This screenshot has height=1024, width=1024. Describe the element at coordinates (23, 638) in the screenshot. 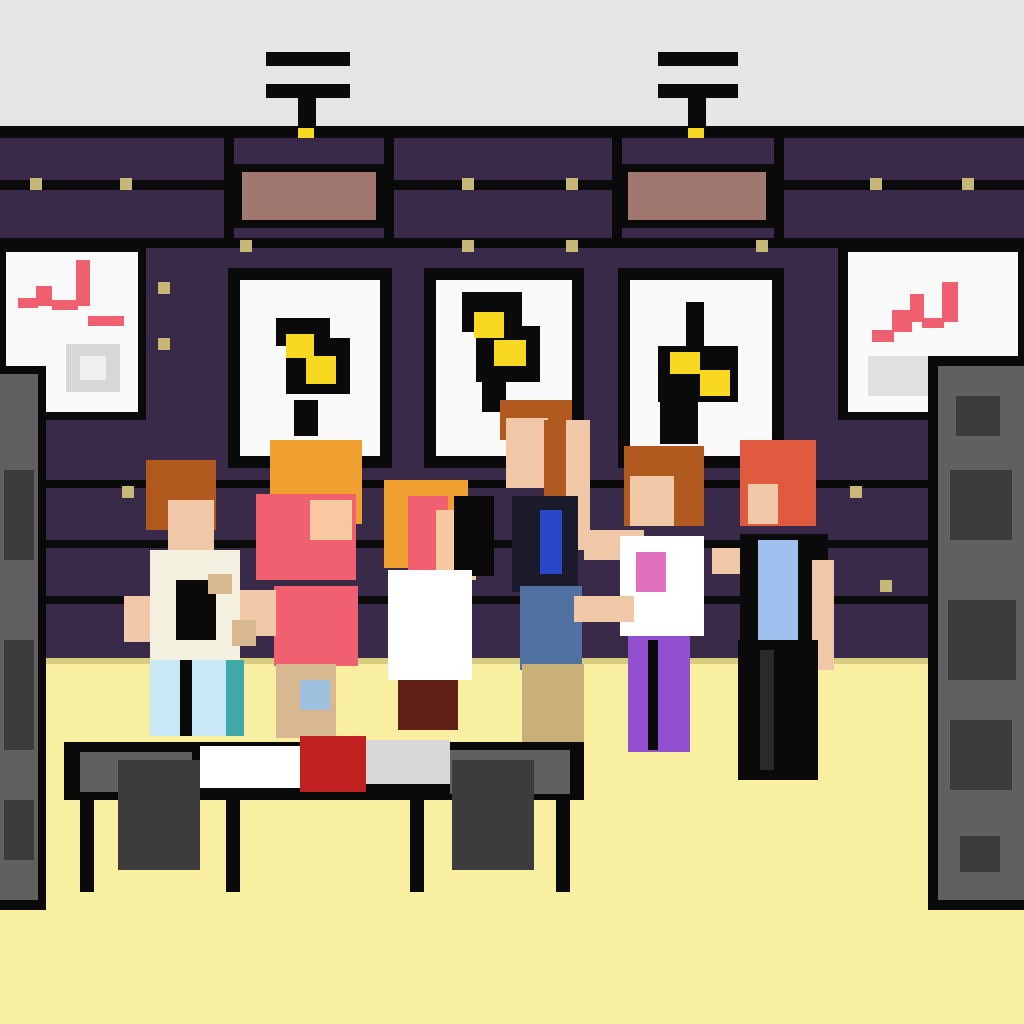

I see `speaker-left` at that location.